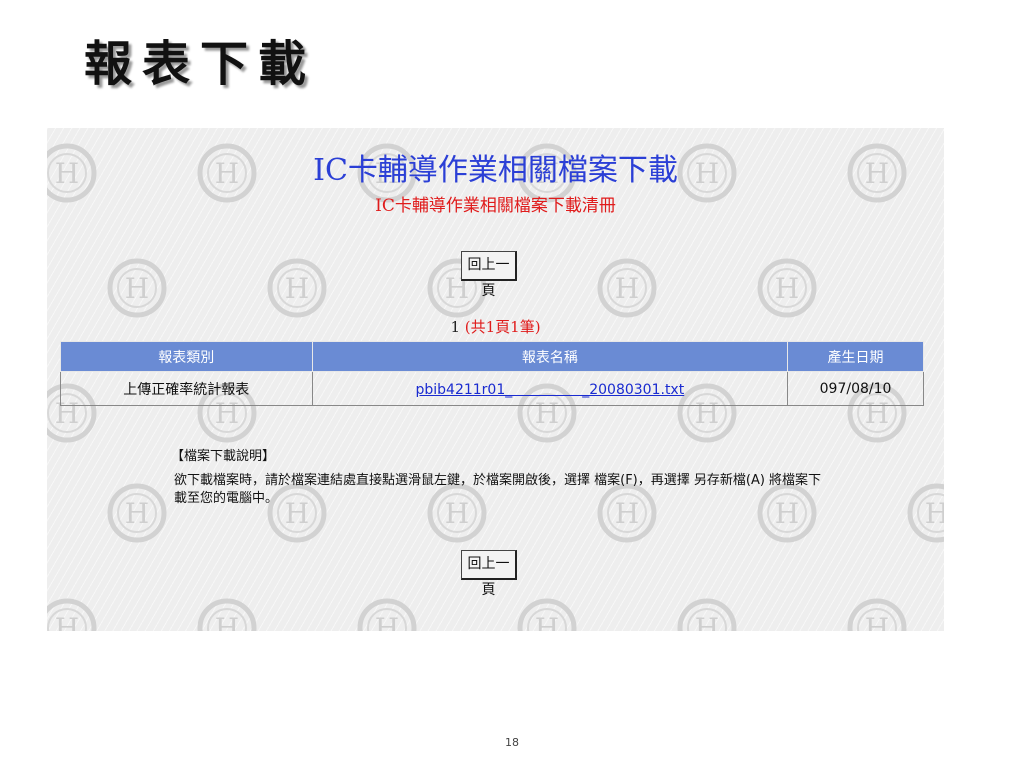  What do you see at coordinates (502, 327) in the screenshot?
I see `pager-summary: (共1頁1筆)` at bounding box center [502, 327].